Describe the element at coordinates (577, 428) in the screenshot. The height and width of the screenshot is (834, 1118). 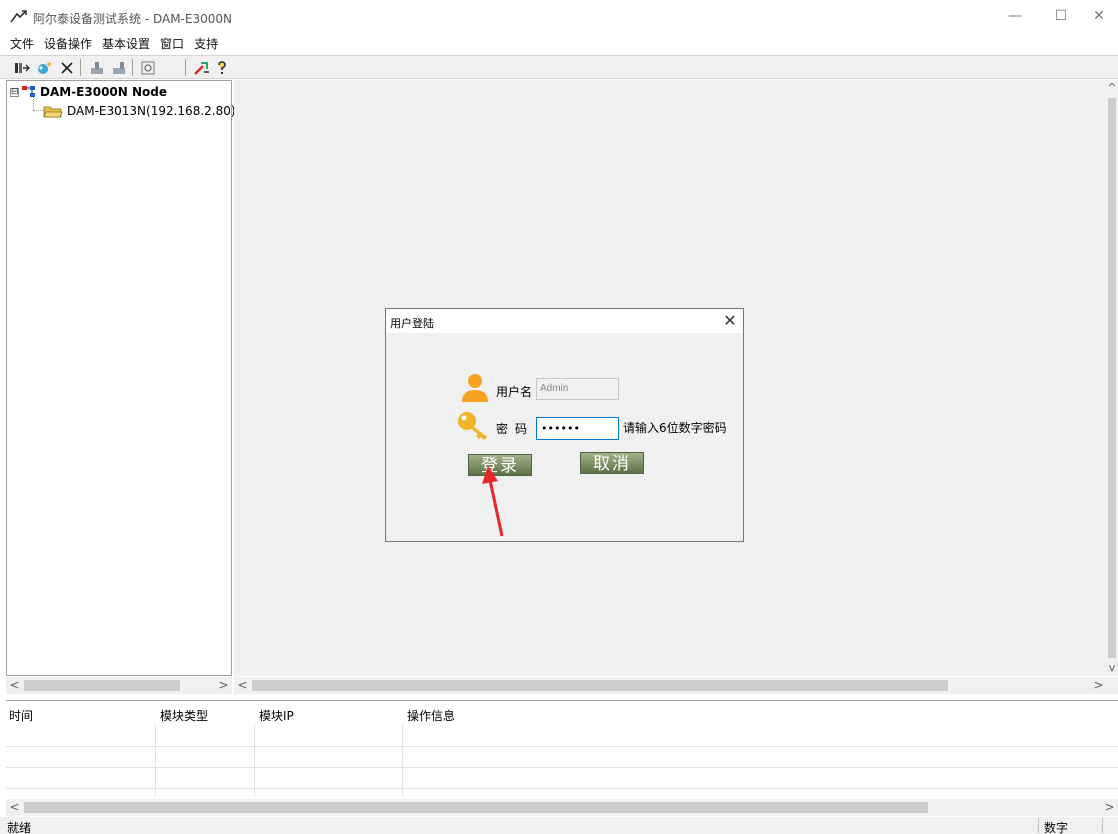
I see `password-field: ••••••` at that location.